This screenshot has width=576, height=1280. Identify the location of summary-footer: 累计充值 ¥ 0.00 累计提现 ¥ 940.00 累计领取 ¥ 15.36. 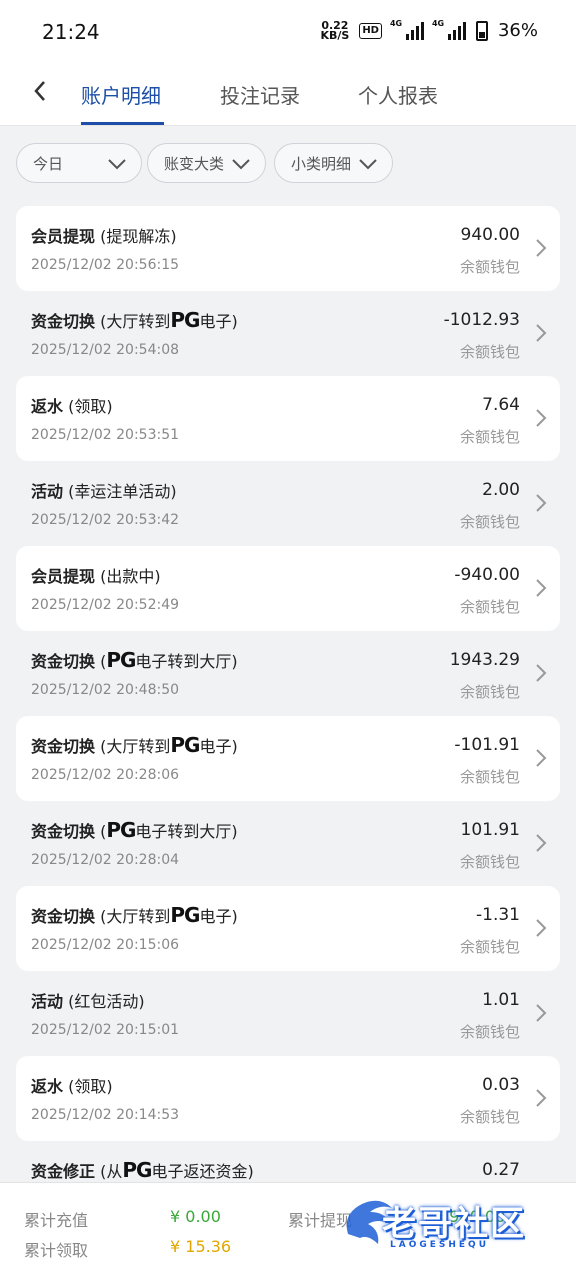
(288, 1231).